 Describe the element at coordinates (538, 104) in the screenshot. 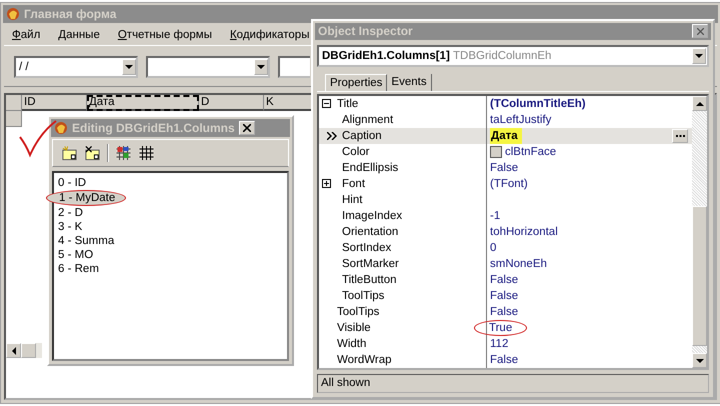

I see `property-value: (TColumnTitleEh)` at that location.